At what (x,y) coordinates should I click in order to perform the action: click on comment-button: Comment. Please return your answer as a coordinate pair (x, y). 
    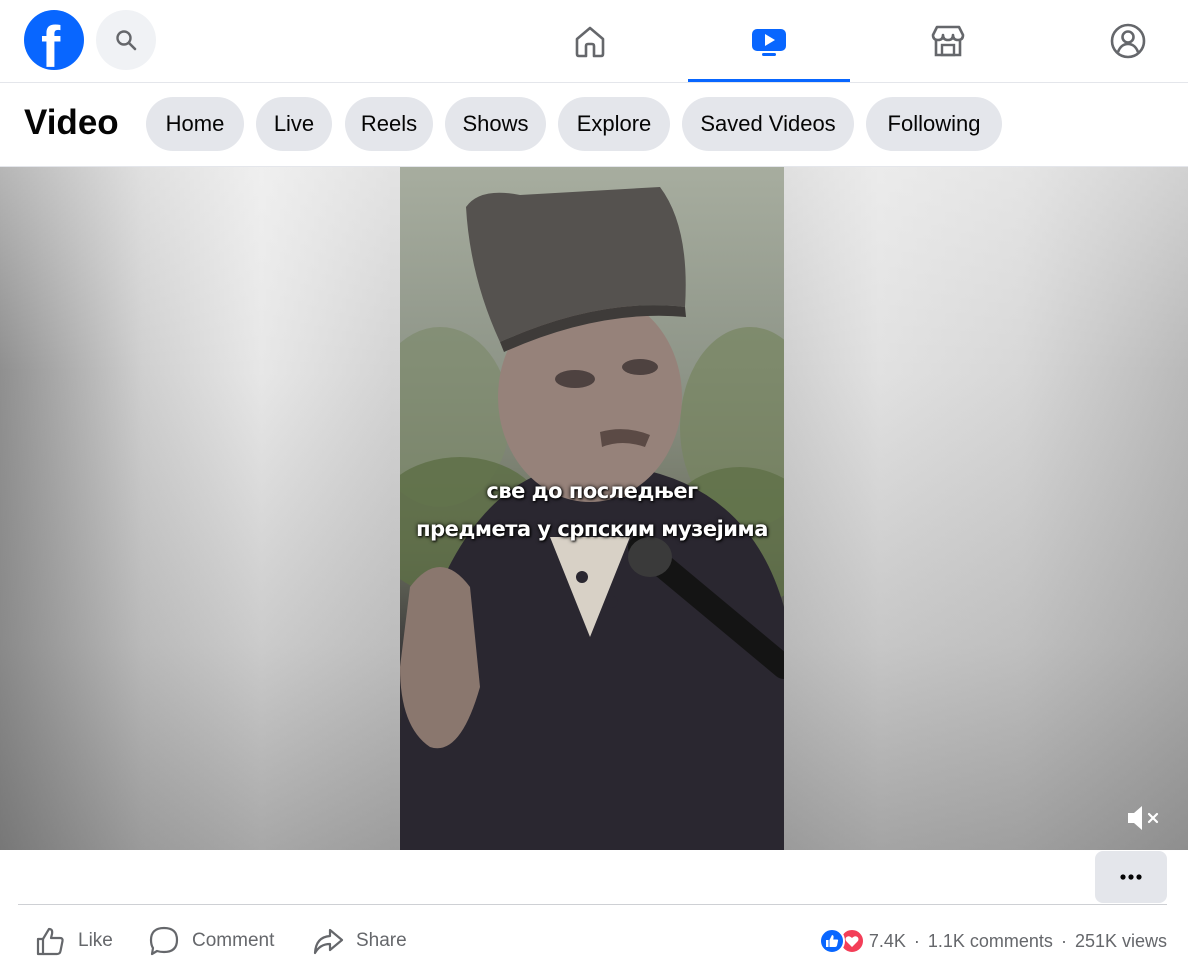
    Looking at the image, I should click on (211, 941).